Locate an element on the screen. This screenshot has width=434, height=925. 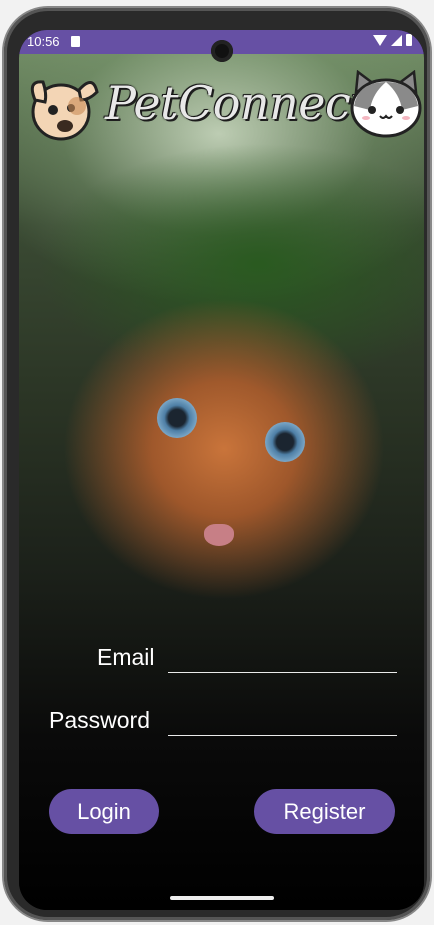
login-button: Login is located at coordinates (104, 811).